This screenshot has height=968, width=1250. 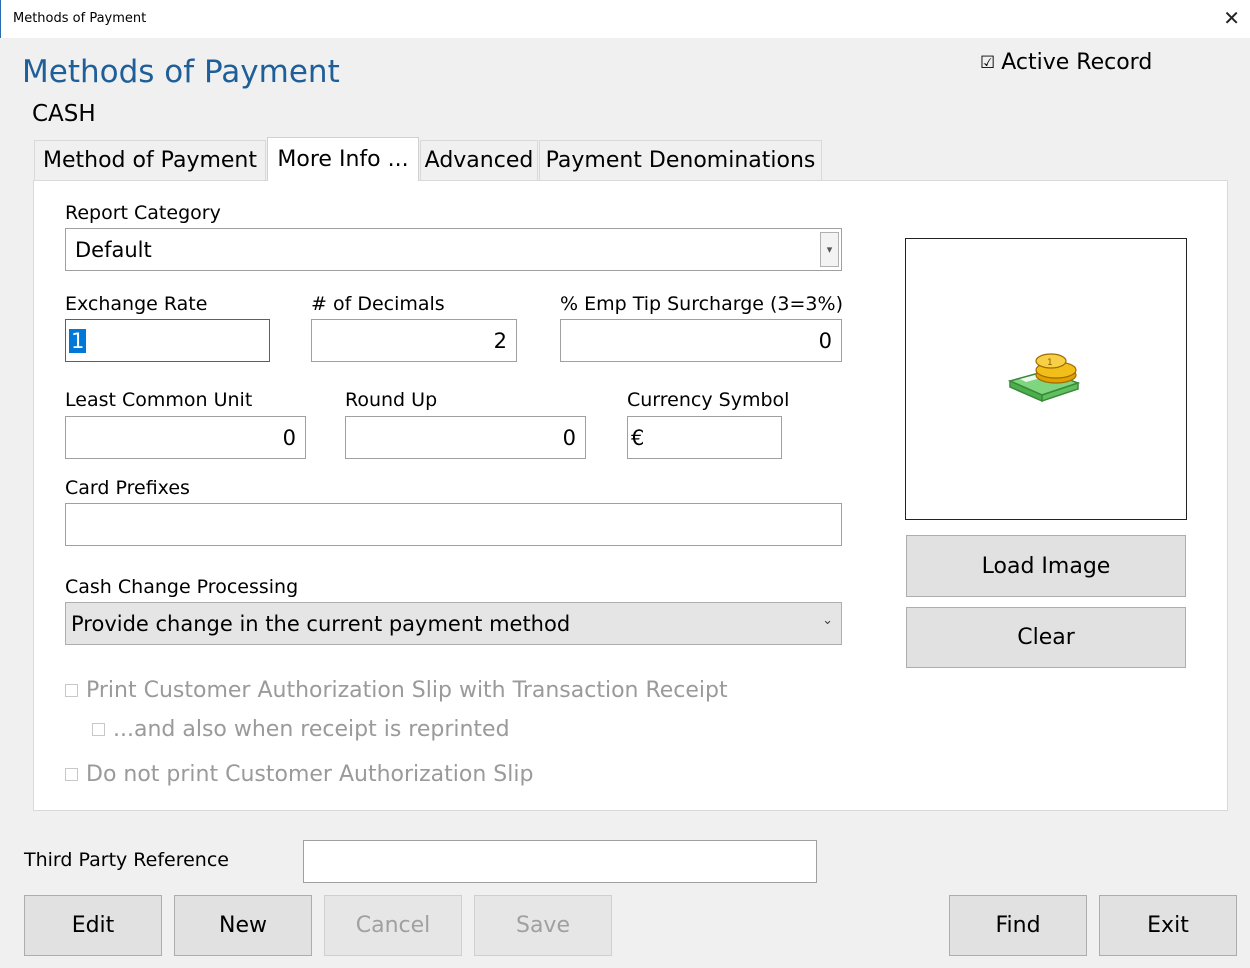 I want to click on decimals-input: 2, so click(x=414, y=340).